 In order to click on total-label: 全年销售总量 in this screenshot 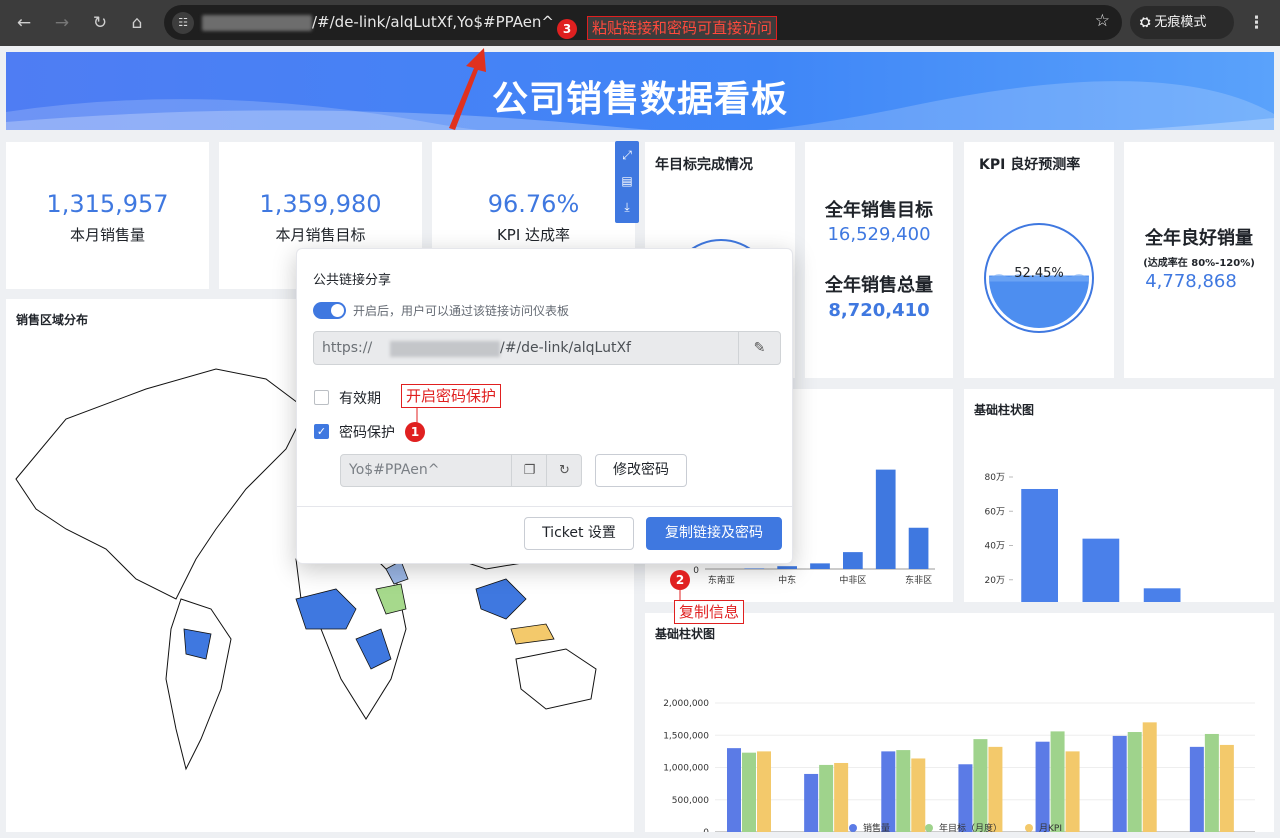, I will do `click(879, 285)`.